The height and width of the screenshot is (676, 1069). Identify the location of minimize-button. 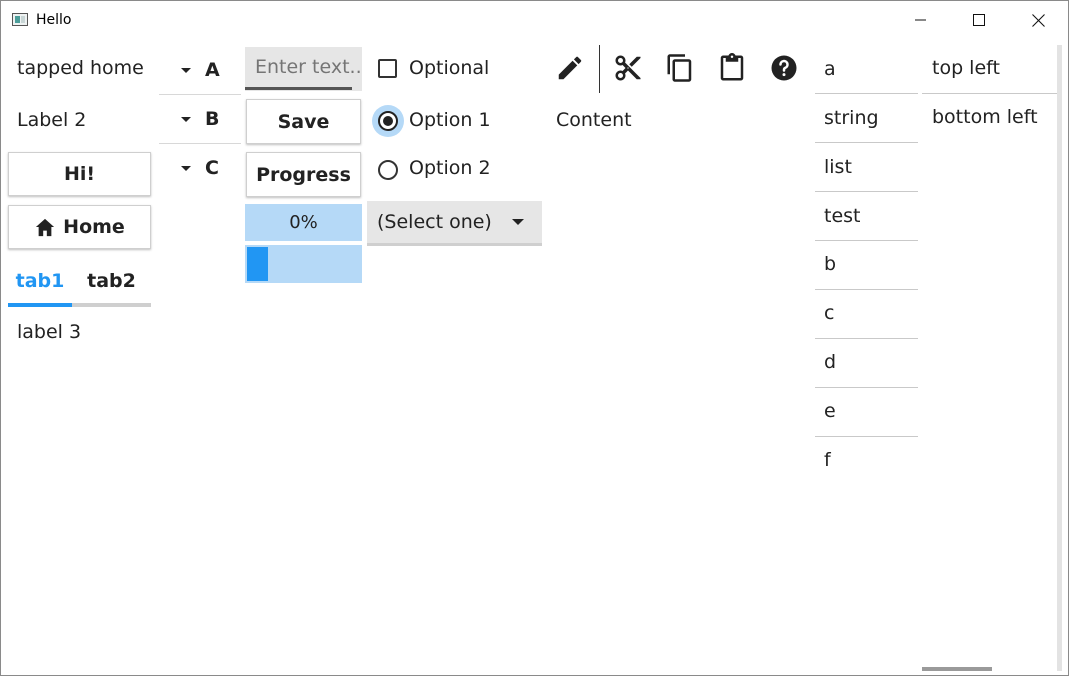
(921, 20).